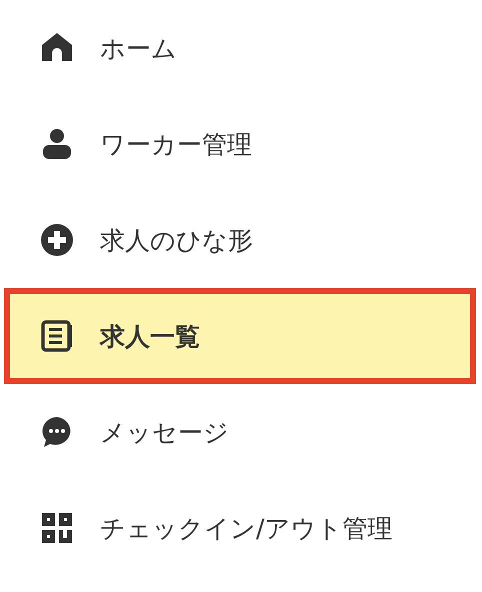  I want to click on qr-code-icon, so click(57, 528).